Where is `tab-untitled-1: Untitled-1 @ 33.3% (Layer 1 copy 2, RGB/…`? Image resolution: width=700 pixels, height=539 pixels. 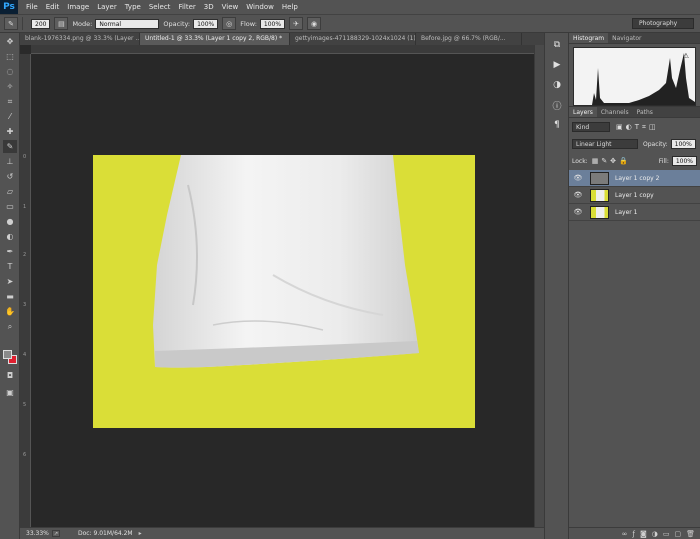 tab-untitled-1: Untitled-1 @ 33.3% (Layer 1 copy 2, RGB/… is located at coordinates (215, 39).